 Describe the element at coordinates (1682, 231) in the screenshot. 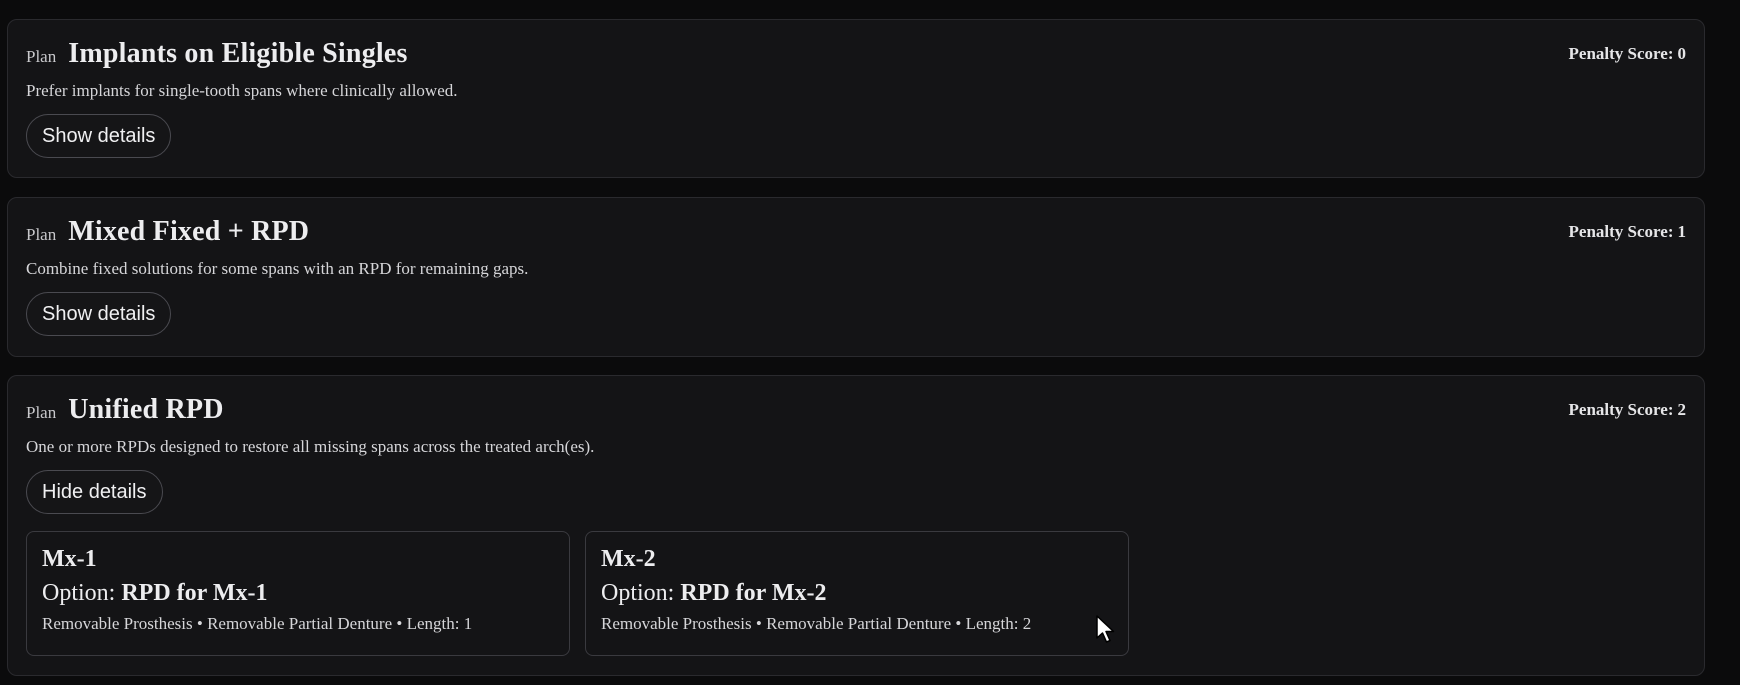

I see `penalty-value: 1` at that location.